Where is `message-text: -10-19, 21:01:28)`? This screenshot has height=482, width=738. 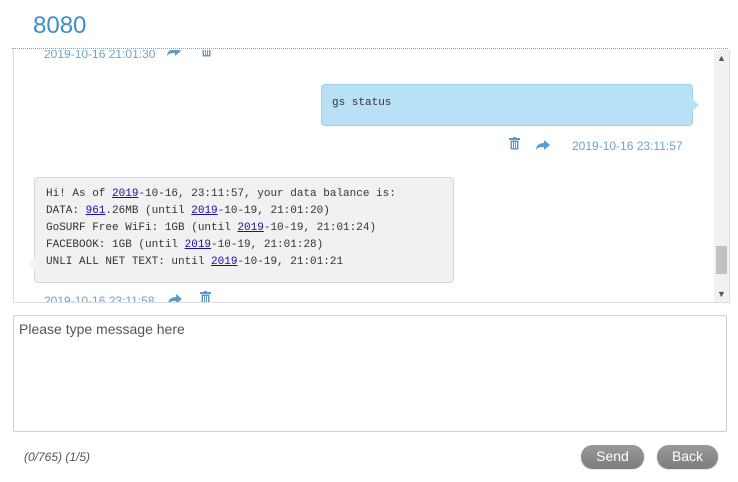 message-text: -10-19, 21:01:28) is located at coordinates (267, 245).